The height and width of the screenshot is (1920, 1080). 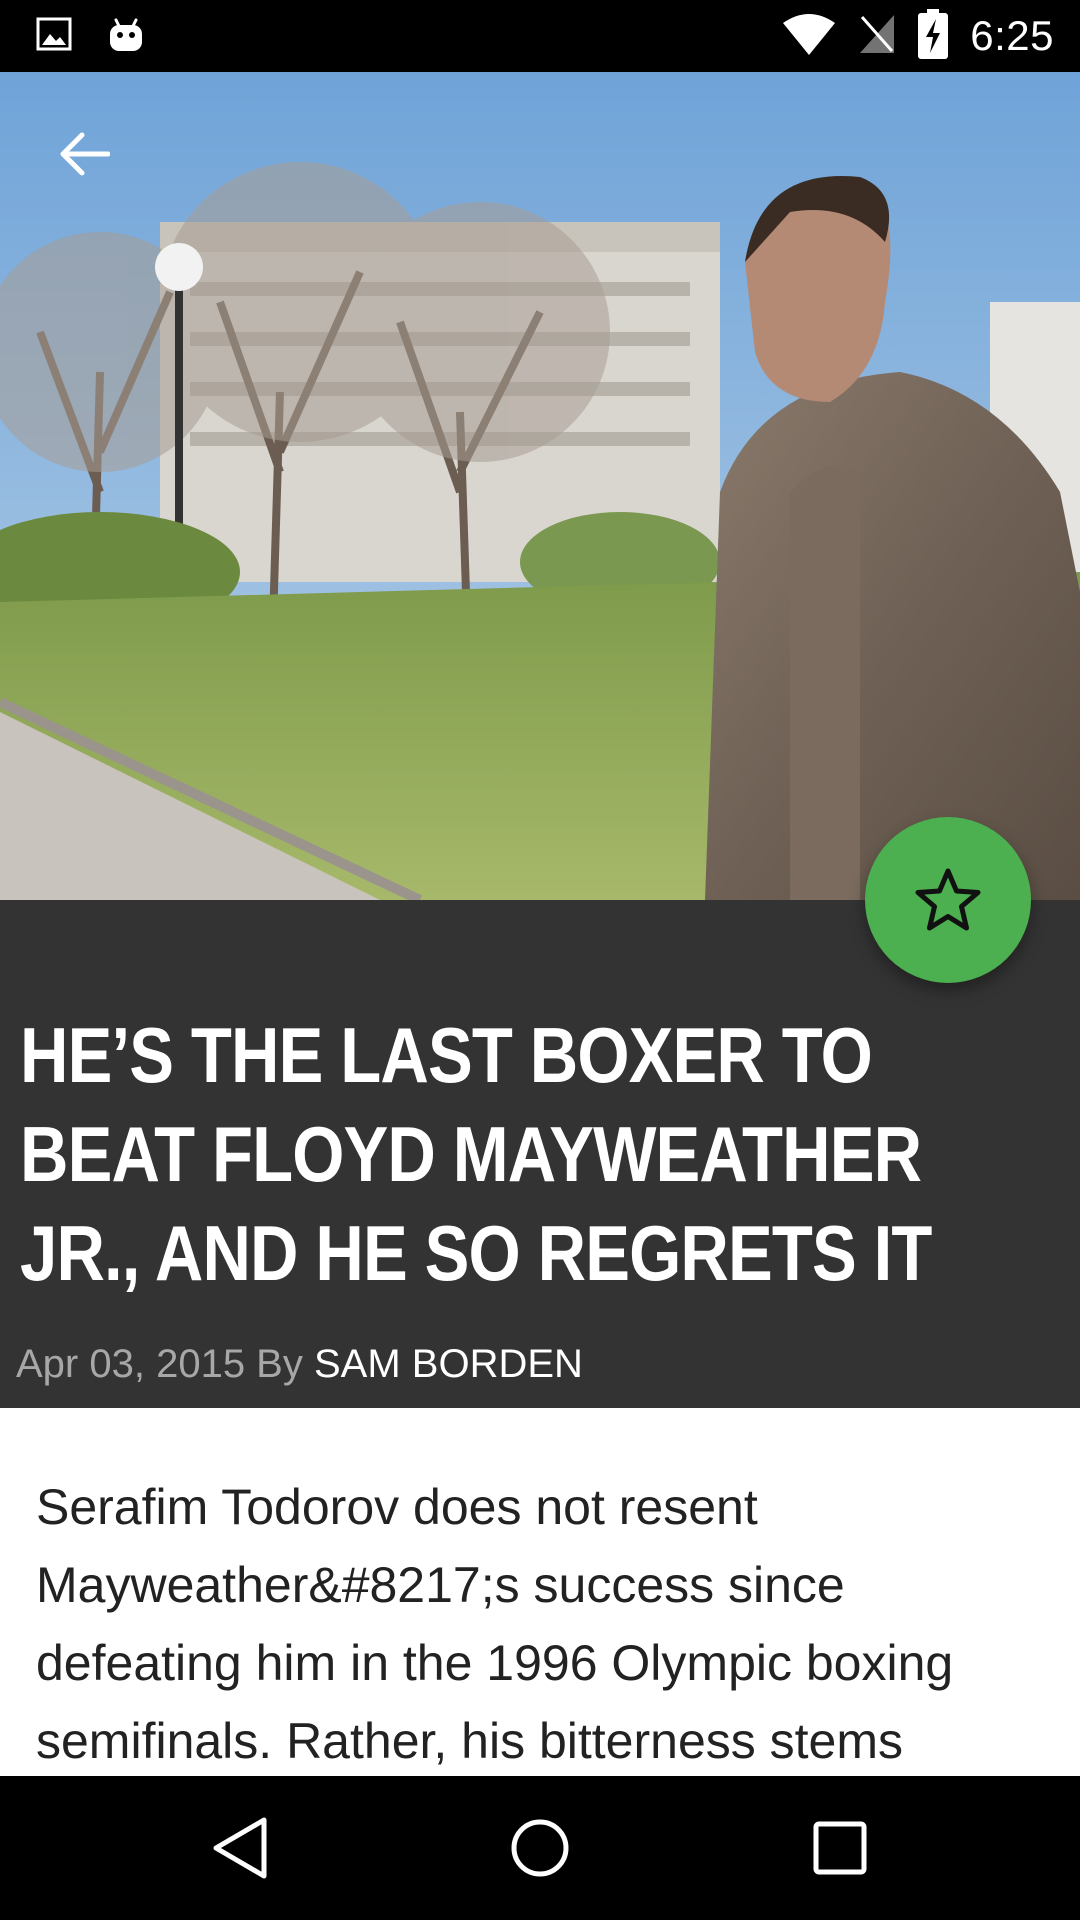 What do you see at coordinates (933, 36) in the screenshot?
I see `battery-charging-icon` at bounding box center [933, 36].